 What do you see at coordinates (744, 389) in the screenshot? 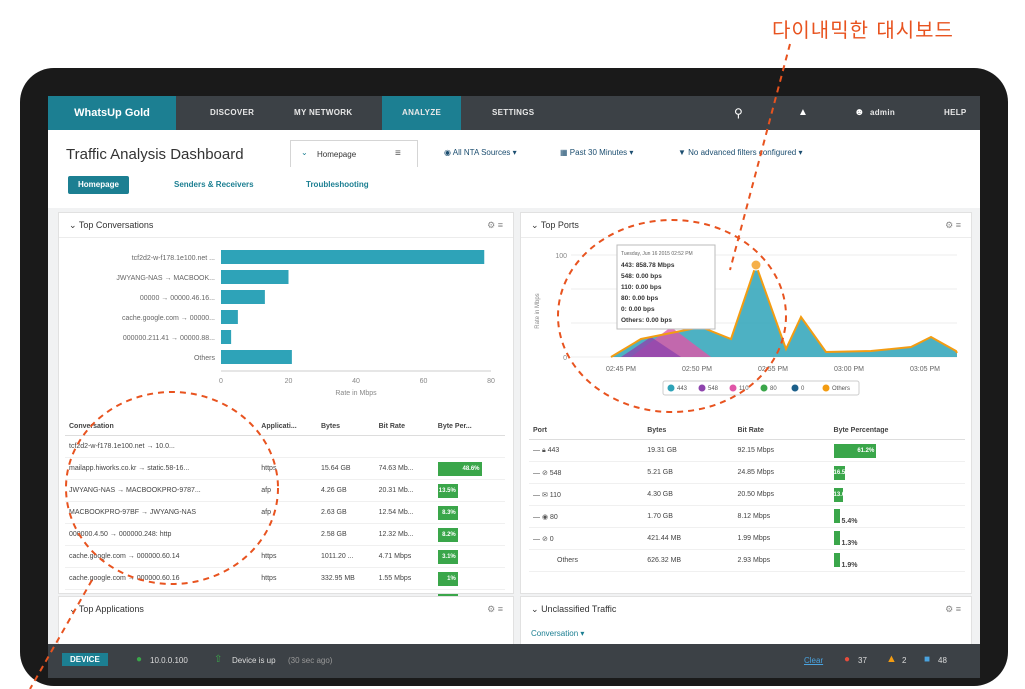
I see `legend-label: 110` at bounding box center [744, 389].